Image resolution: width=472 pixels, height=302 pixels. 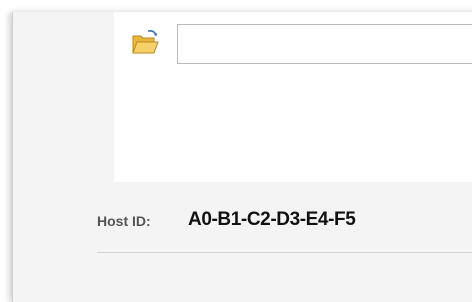 I want to click on host-id-value: A0-B1-C2-D3-E4-F5, so click(x=272, y=219).